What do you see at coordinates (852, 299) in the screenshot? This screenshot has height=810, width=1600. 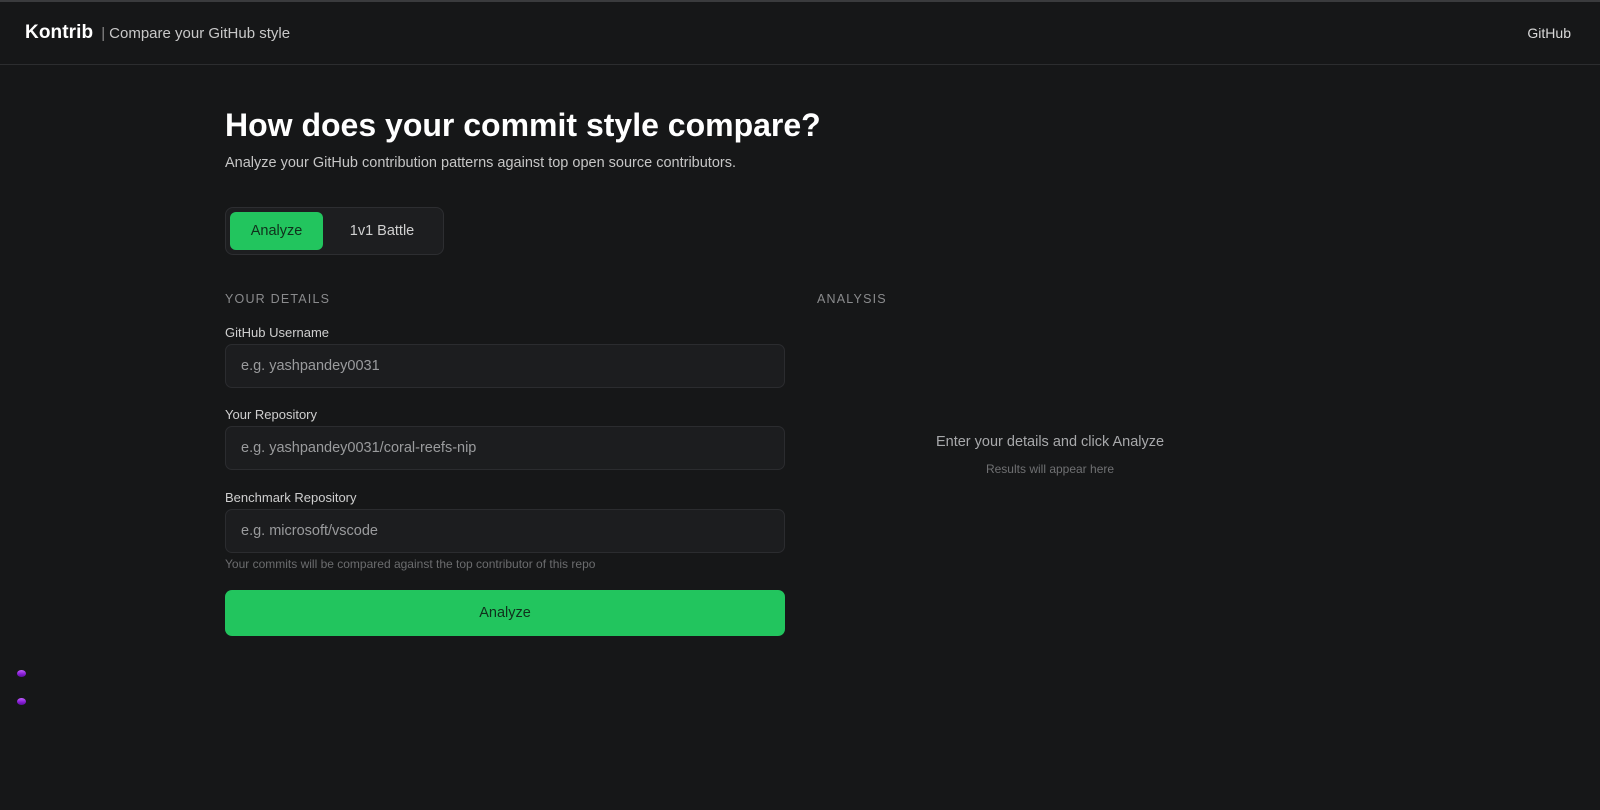 I see `analysis-heading: ANALYSIS` at bounding box center [852, 299].